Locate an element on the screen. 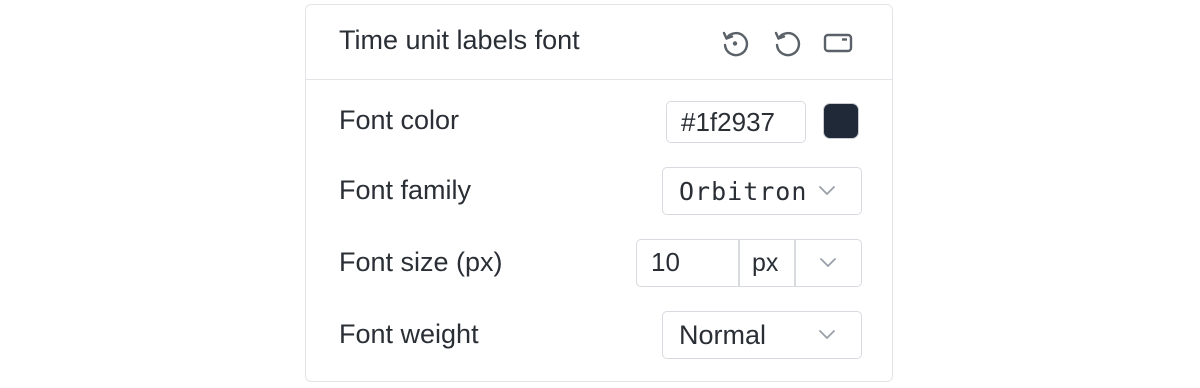 The width and height of the screenshot is (1200, 388). font-color-label: Font color is located at coordinates (399, 120).